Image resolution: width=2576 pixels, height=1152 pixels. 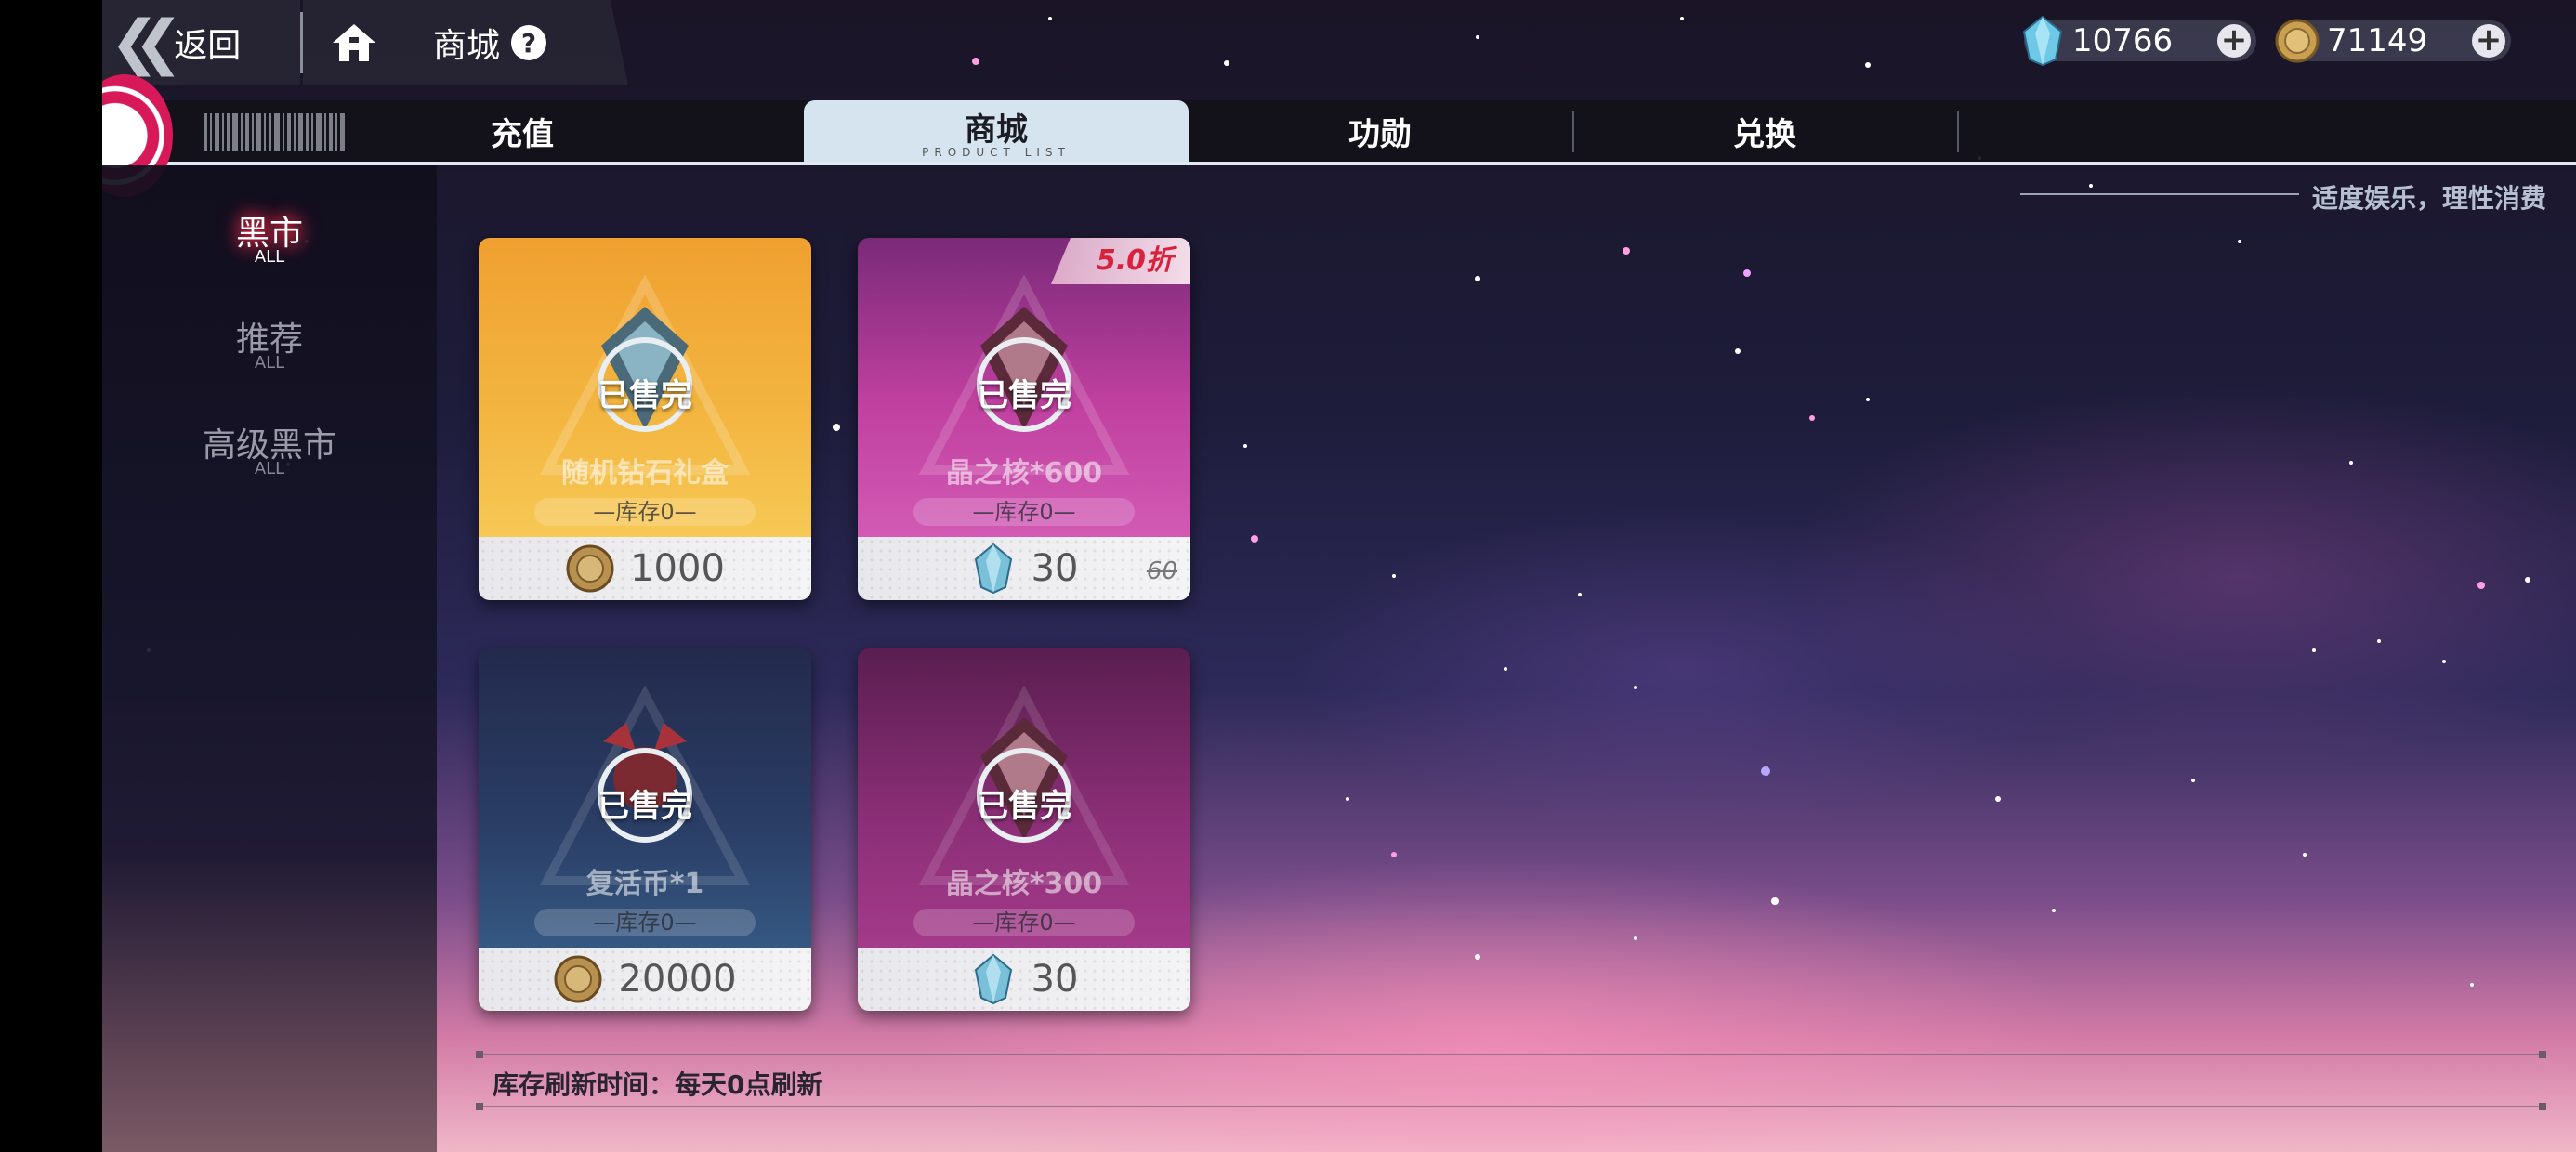 I want to click on shop-title-button: 商城 ?, so click(x=516, y=42).